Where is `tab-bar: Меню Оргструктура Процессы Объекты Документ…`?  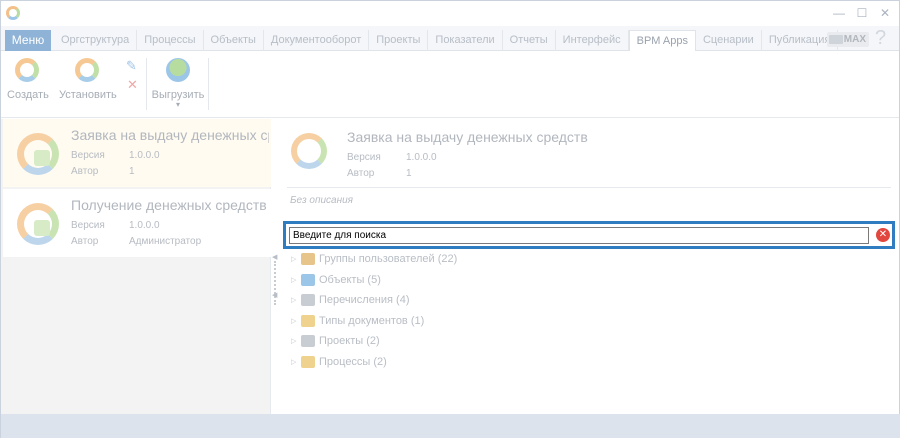
tab-bar: Меню Оргструктура Процессы Объекты Документ… is located at coordinates (450, 38).